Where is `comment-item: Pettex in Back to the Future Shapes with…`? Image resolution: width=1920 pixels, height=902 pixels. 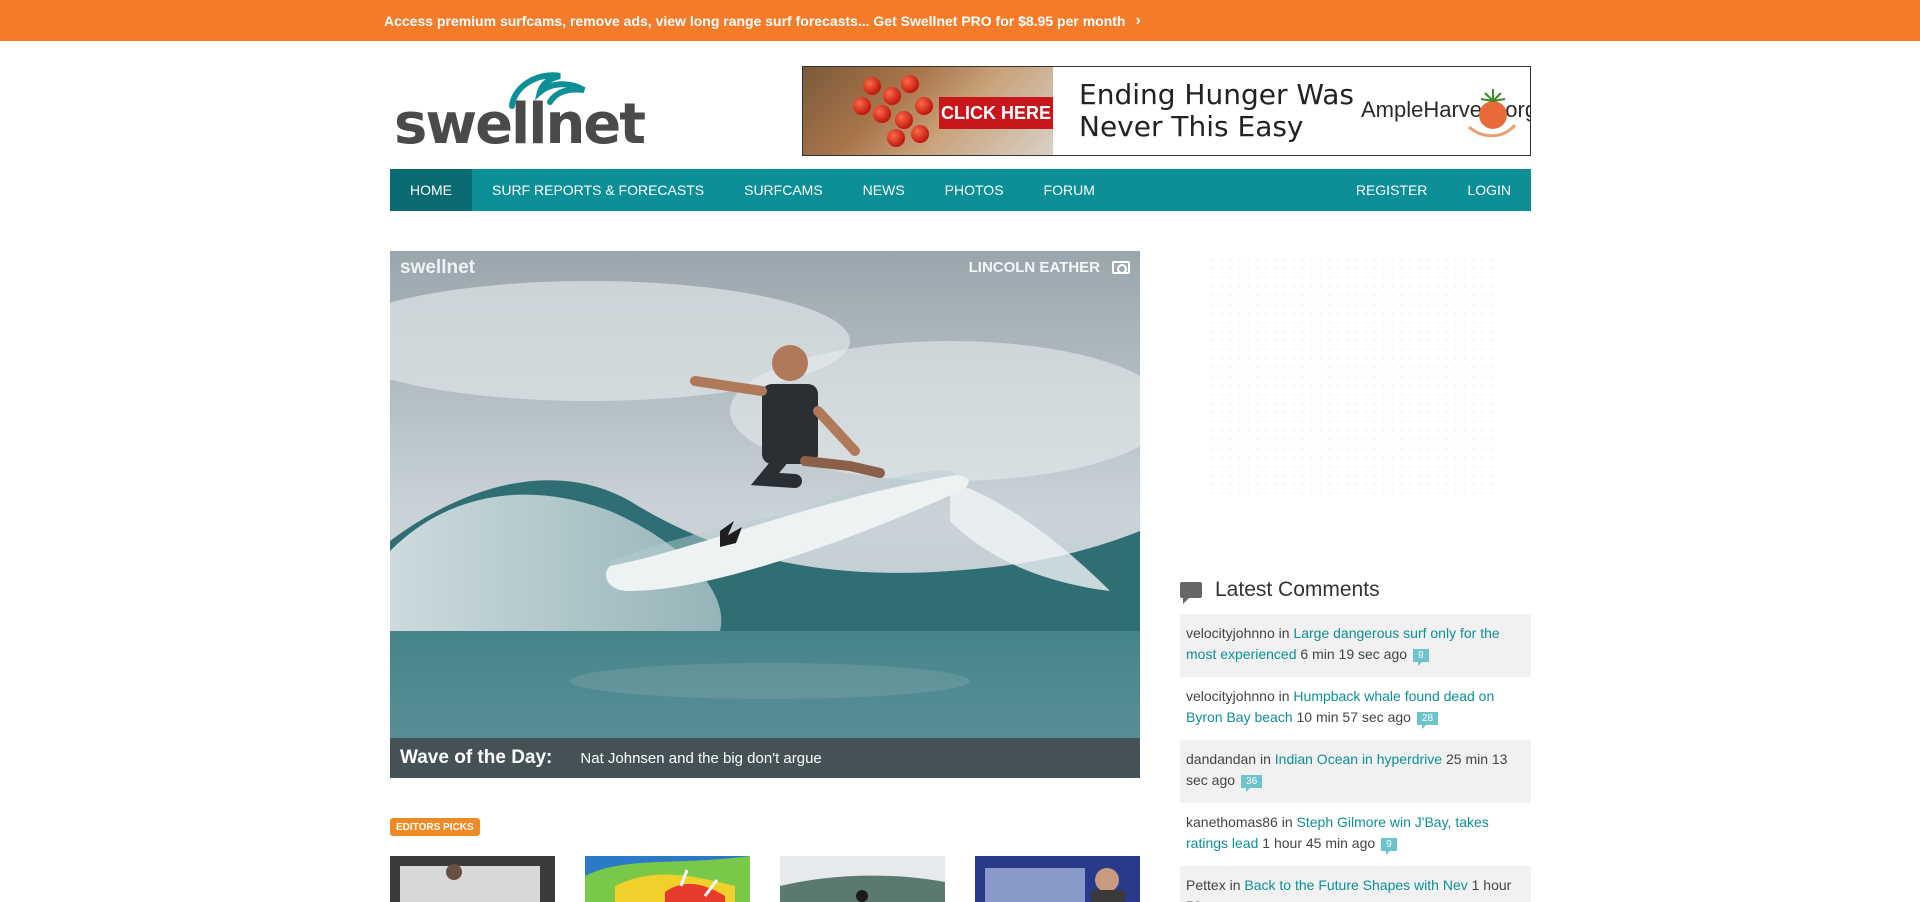
comment-item: Pettex in Back to the Future Shapes with… is located at coordinates (1355, 884).